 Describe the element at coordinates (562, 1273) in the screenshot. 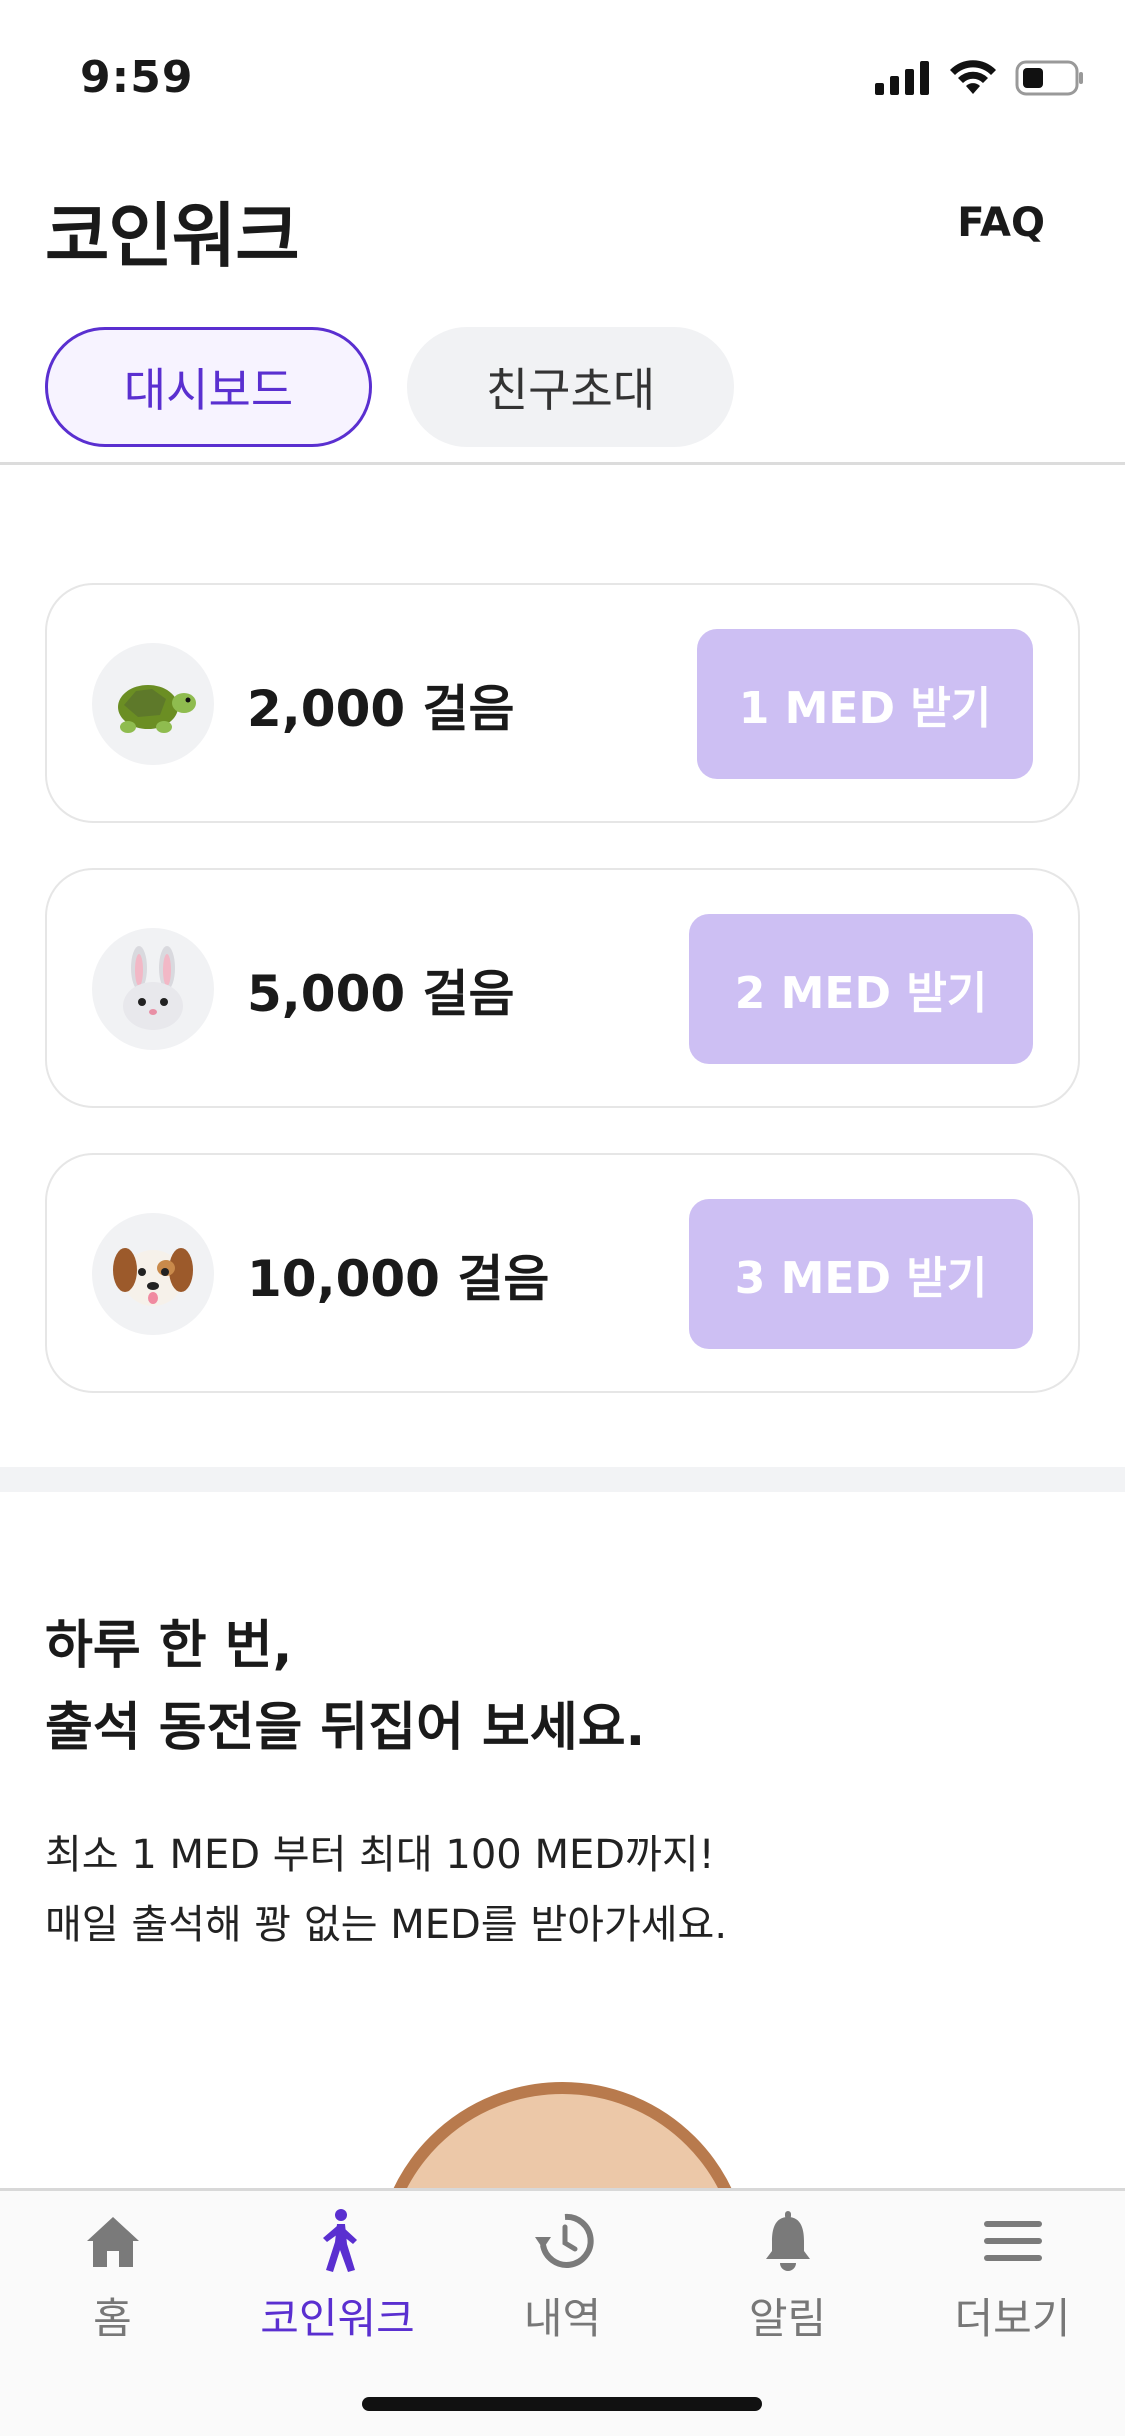

I see `reward-card-10000: 10,000 걸음 3 MED 받기` at that location.